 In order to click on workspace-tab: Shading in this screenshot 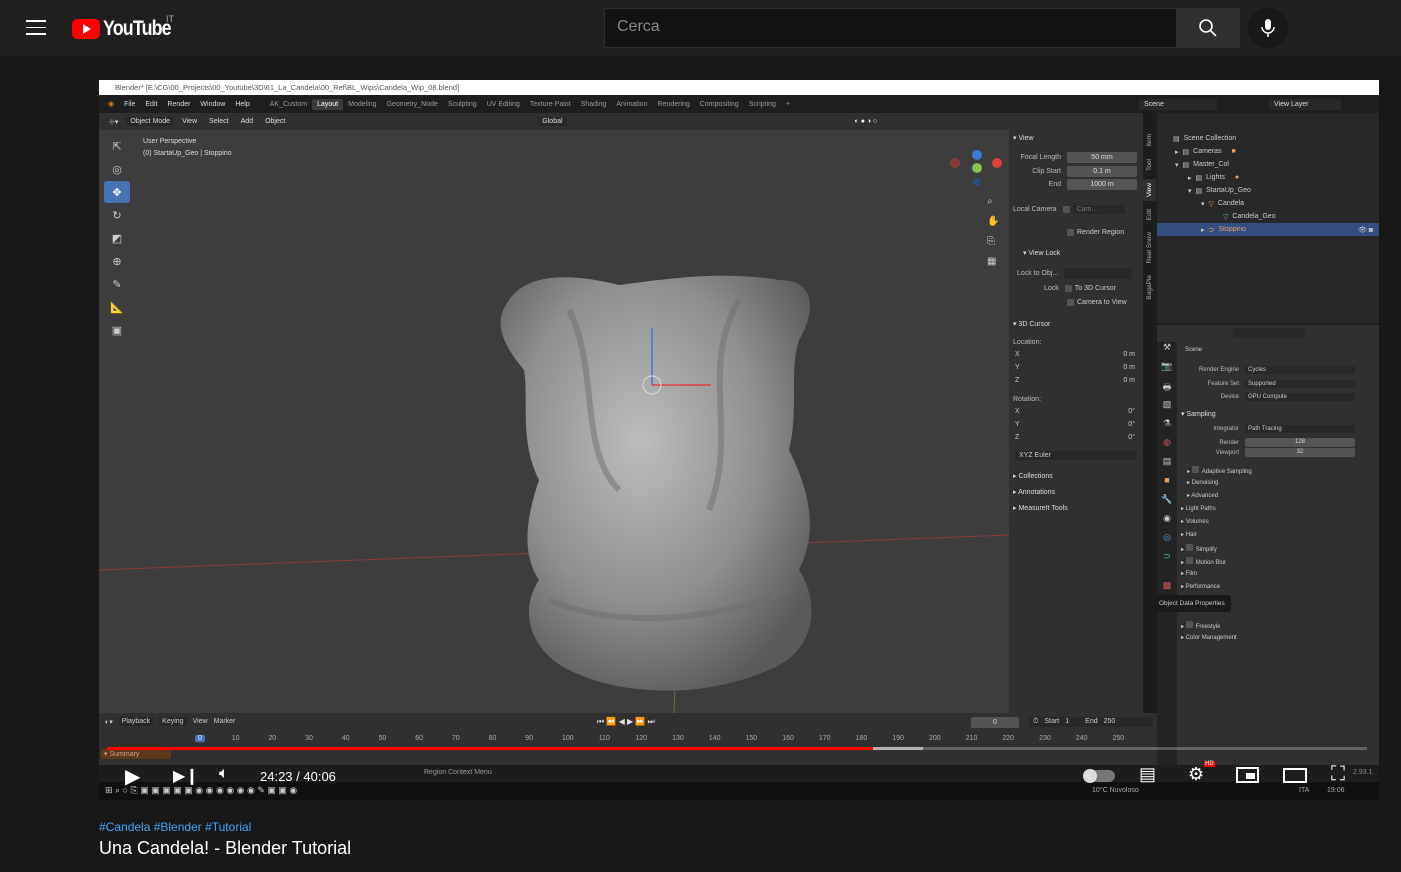, I will do `click(594, 104)`.